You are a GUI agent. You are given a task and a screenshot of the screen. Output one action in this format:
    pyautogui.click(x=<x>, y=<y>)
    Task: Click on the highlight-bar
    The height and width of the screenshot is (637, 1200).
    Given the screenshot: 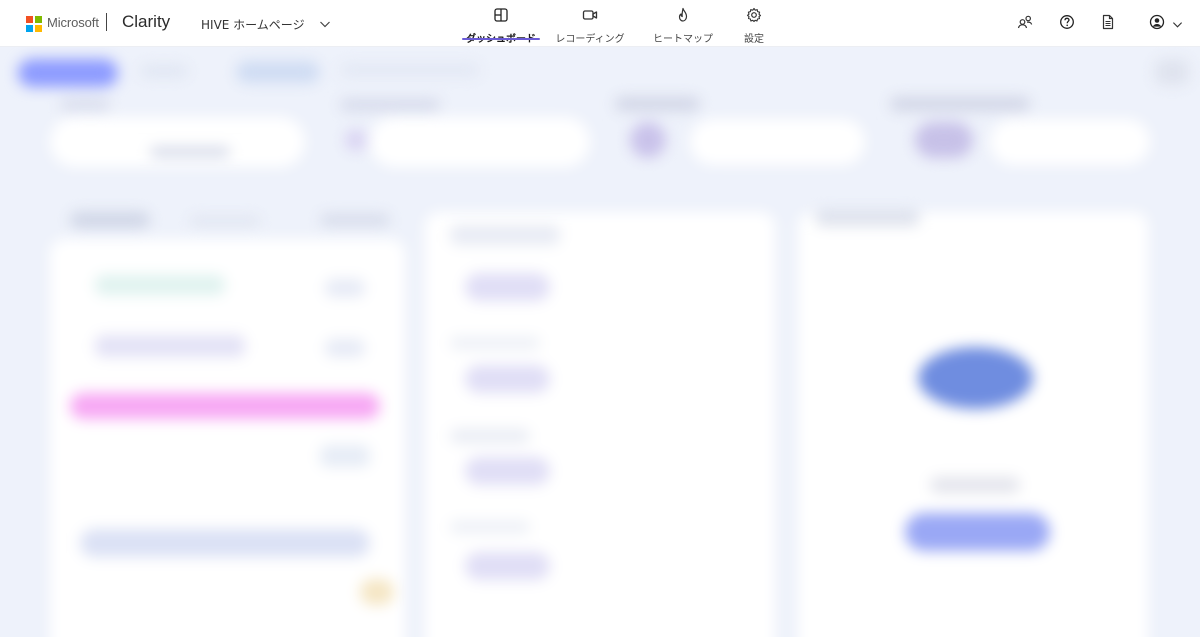 What is the action you would take?
    pyautogui.click(x=225, y=406)
    